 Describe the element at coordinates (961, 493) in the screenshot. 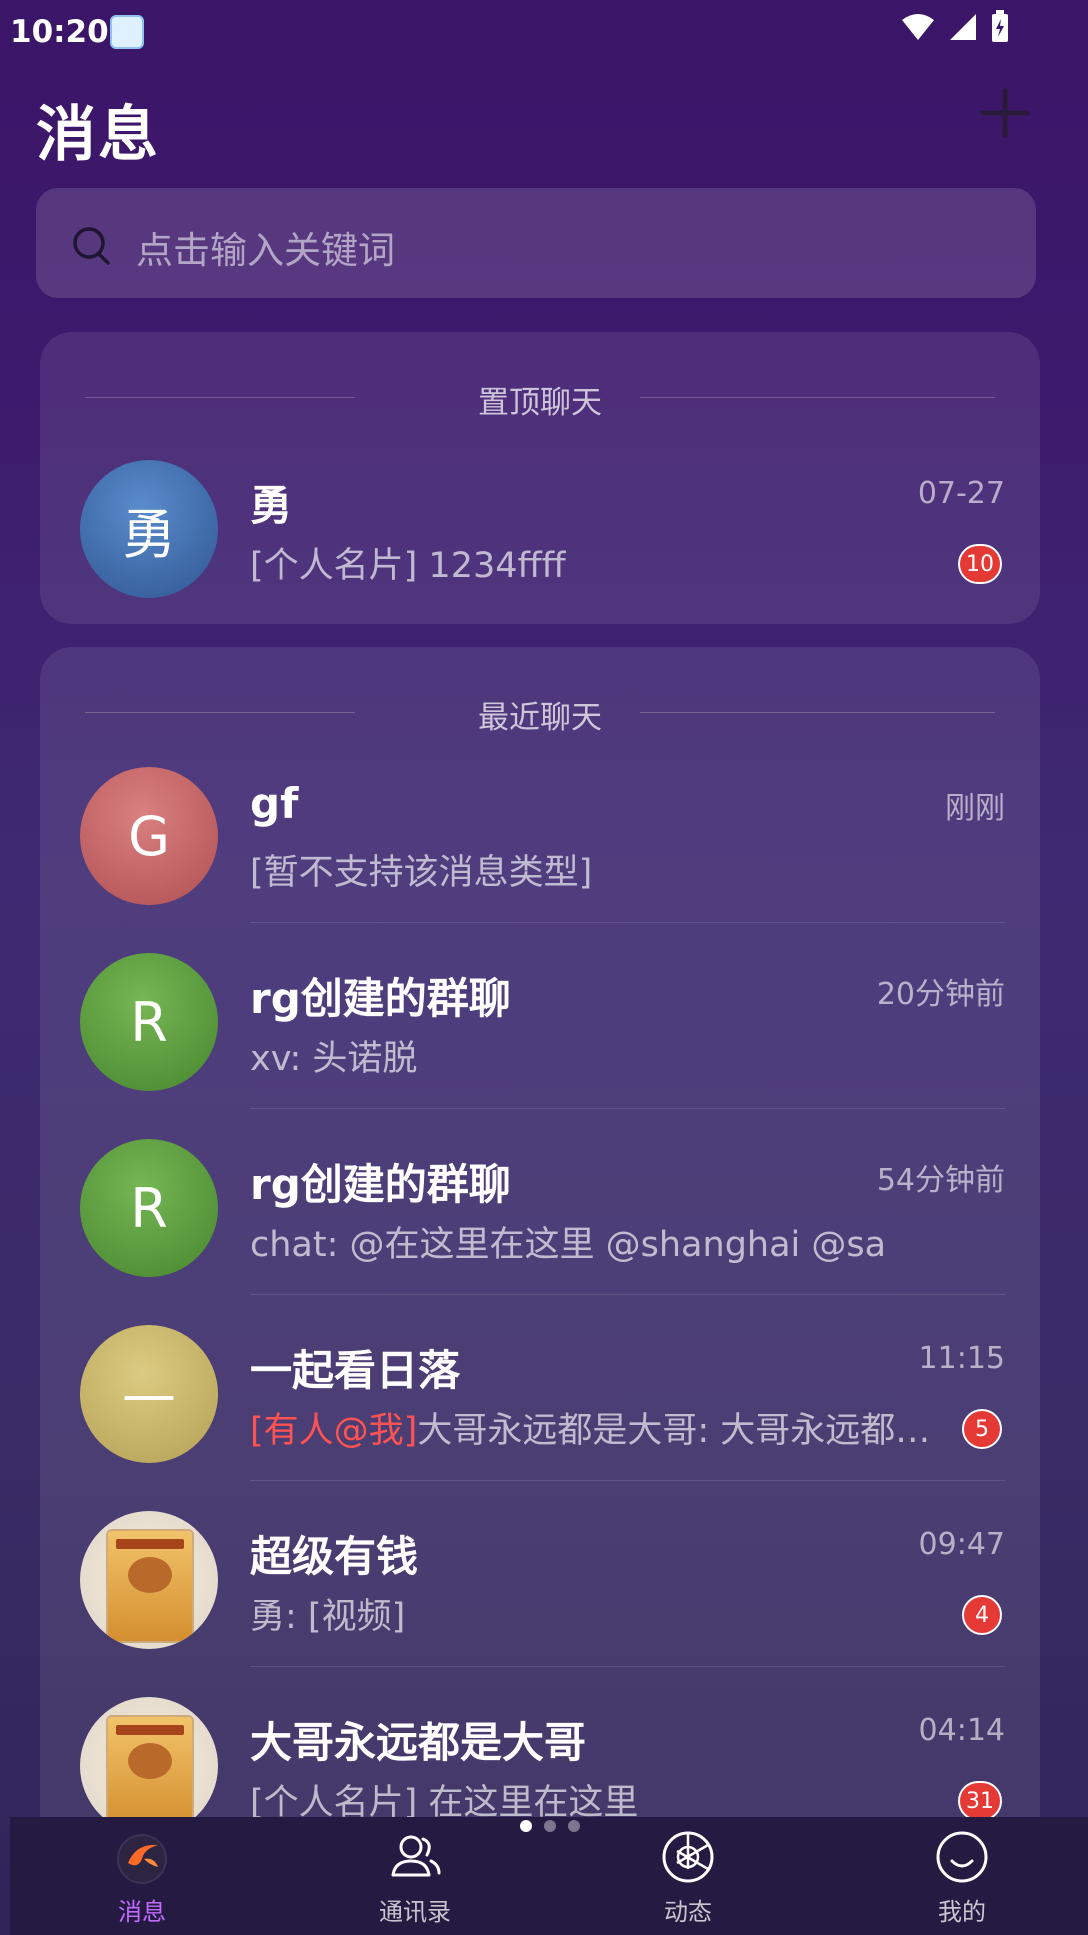

I see `chat-time: 07-27` at that location.